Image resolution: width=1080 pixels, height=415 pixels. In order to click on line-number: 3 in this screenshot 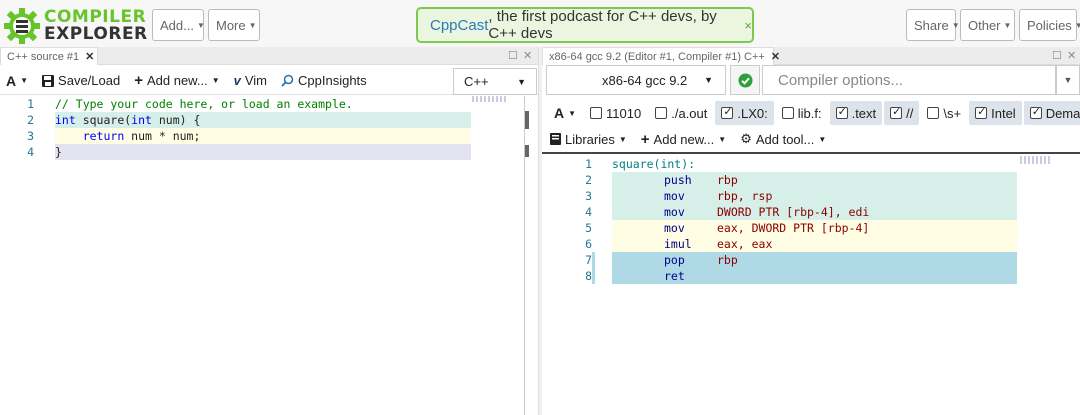, I will do `click(588, 196)`.